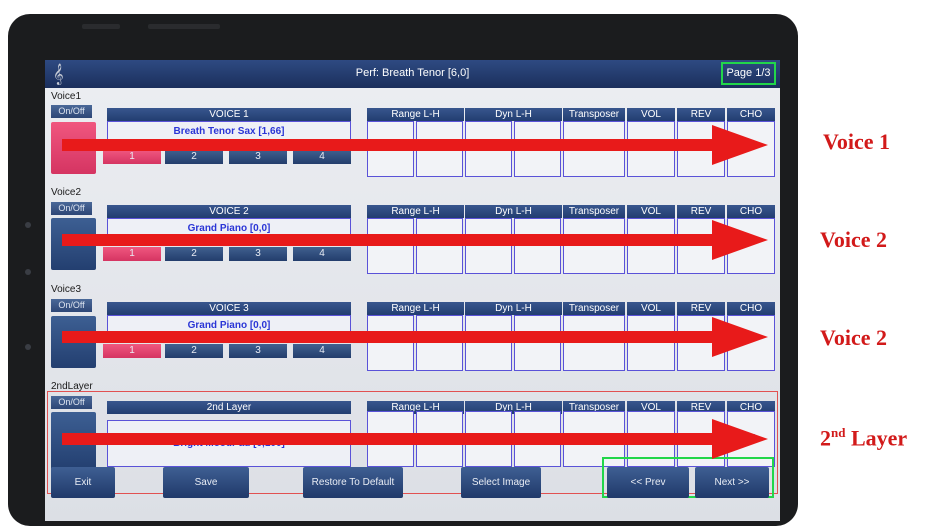  What do you see at coordinates (322, 157) in the screenshot?
I see `voice1-tab-4: 4` at bounding box center [322, 157].